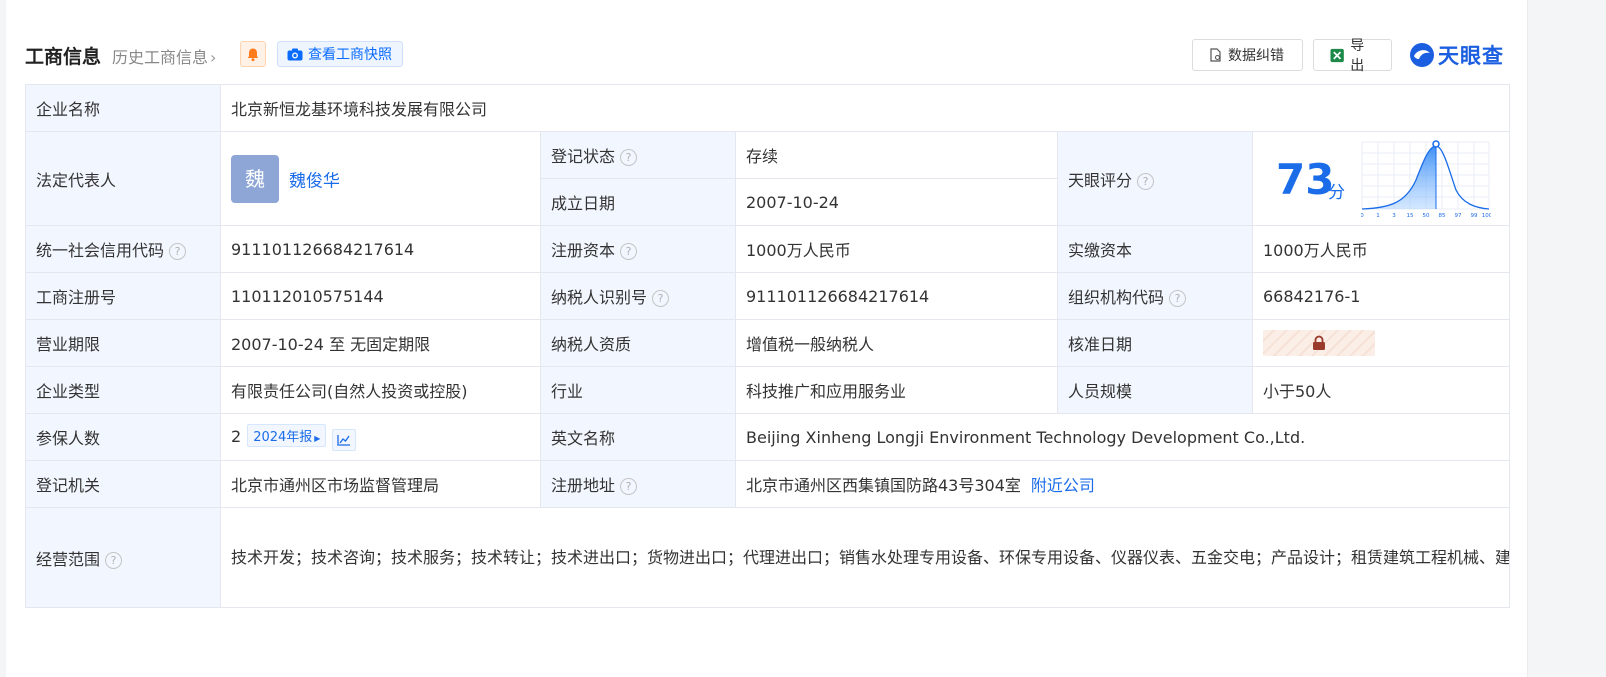  Describe the element at coordinates (1336, 193) in the screenshot. I see `score-unit: 分` at that location.